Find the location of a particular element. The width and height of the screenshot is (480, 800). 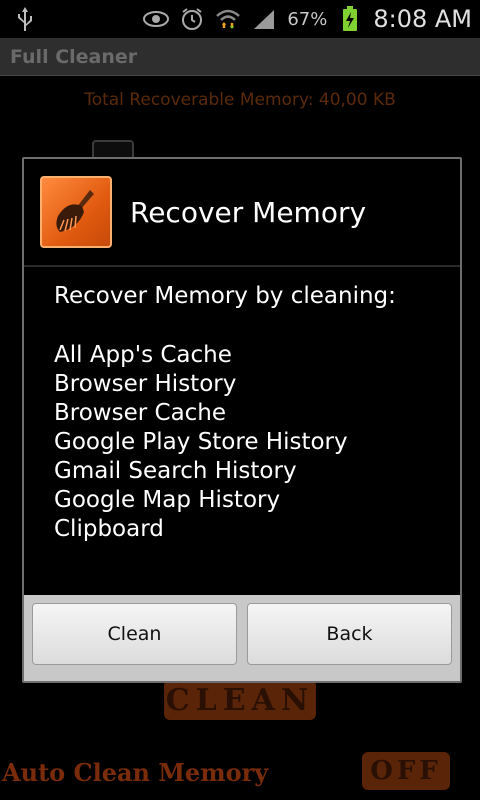

app-title-bar: Full Cleaner is located at coordinates (240, 57).